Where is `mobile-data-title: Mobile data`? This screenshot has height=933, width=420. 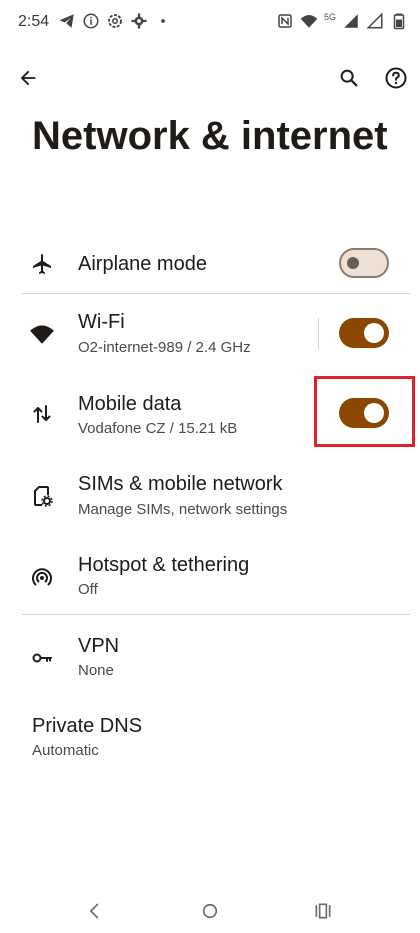 mobile-data-title: Mobile data is located at coordinates (130, 404).